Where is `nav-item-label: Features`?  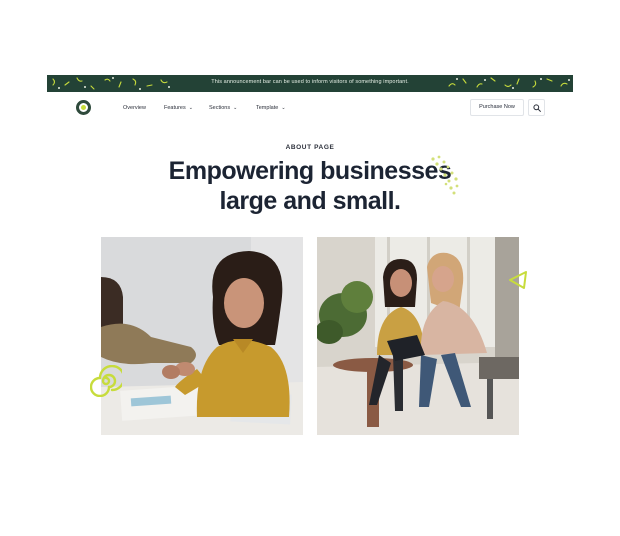 nav-item-label: Features is located at coordinates (175, 108).